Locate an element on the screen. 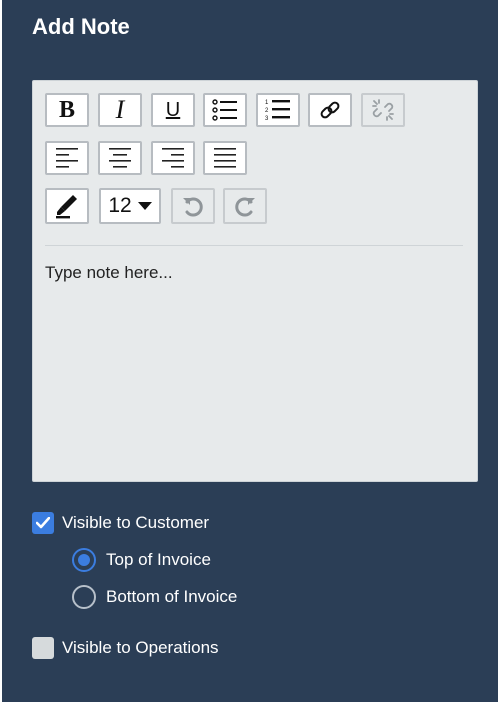  italic-icon: I is located at coordinates (120, 109).